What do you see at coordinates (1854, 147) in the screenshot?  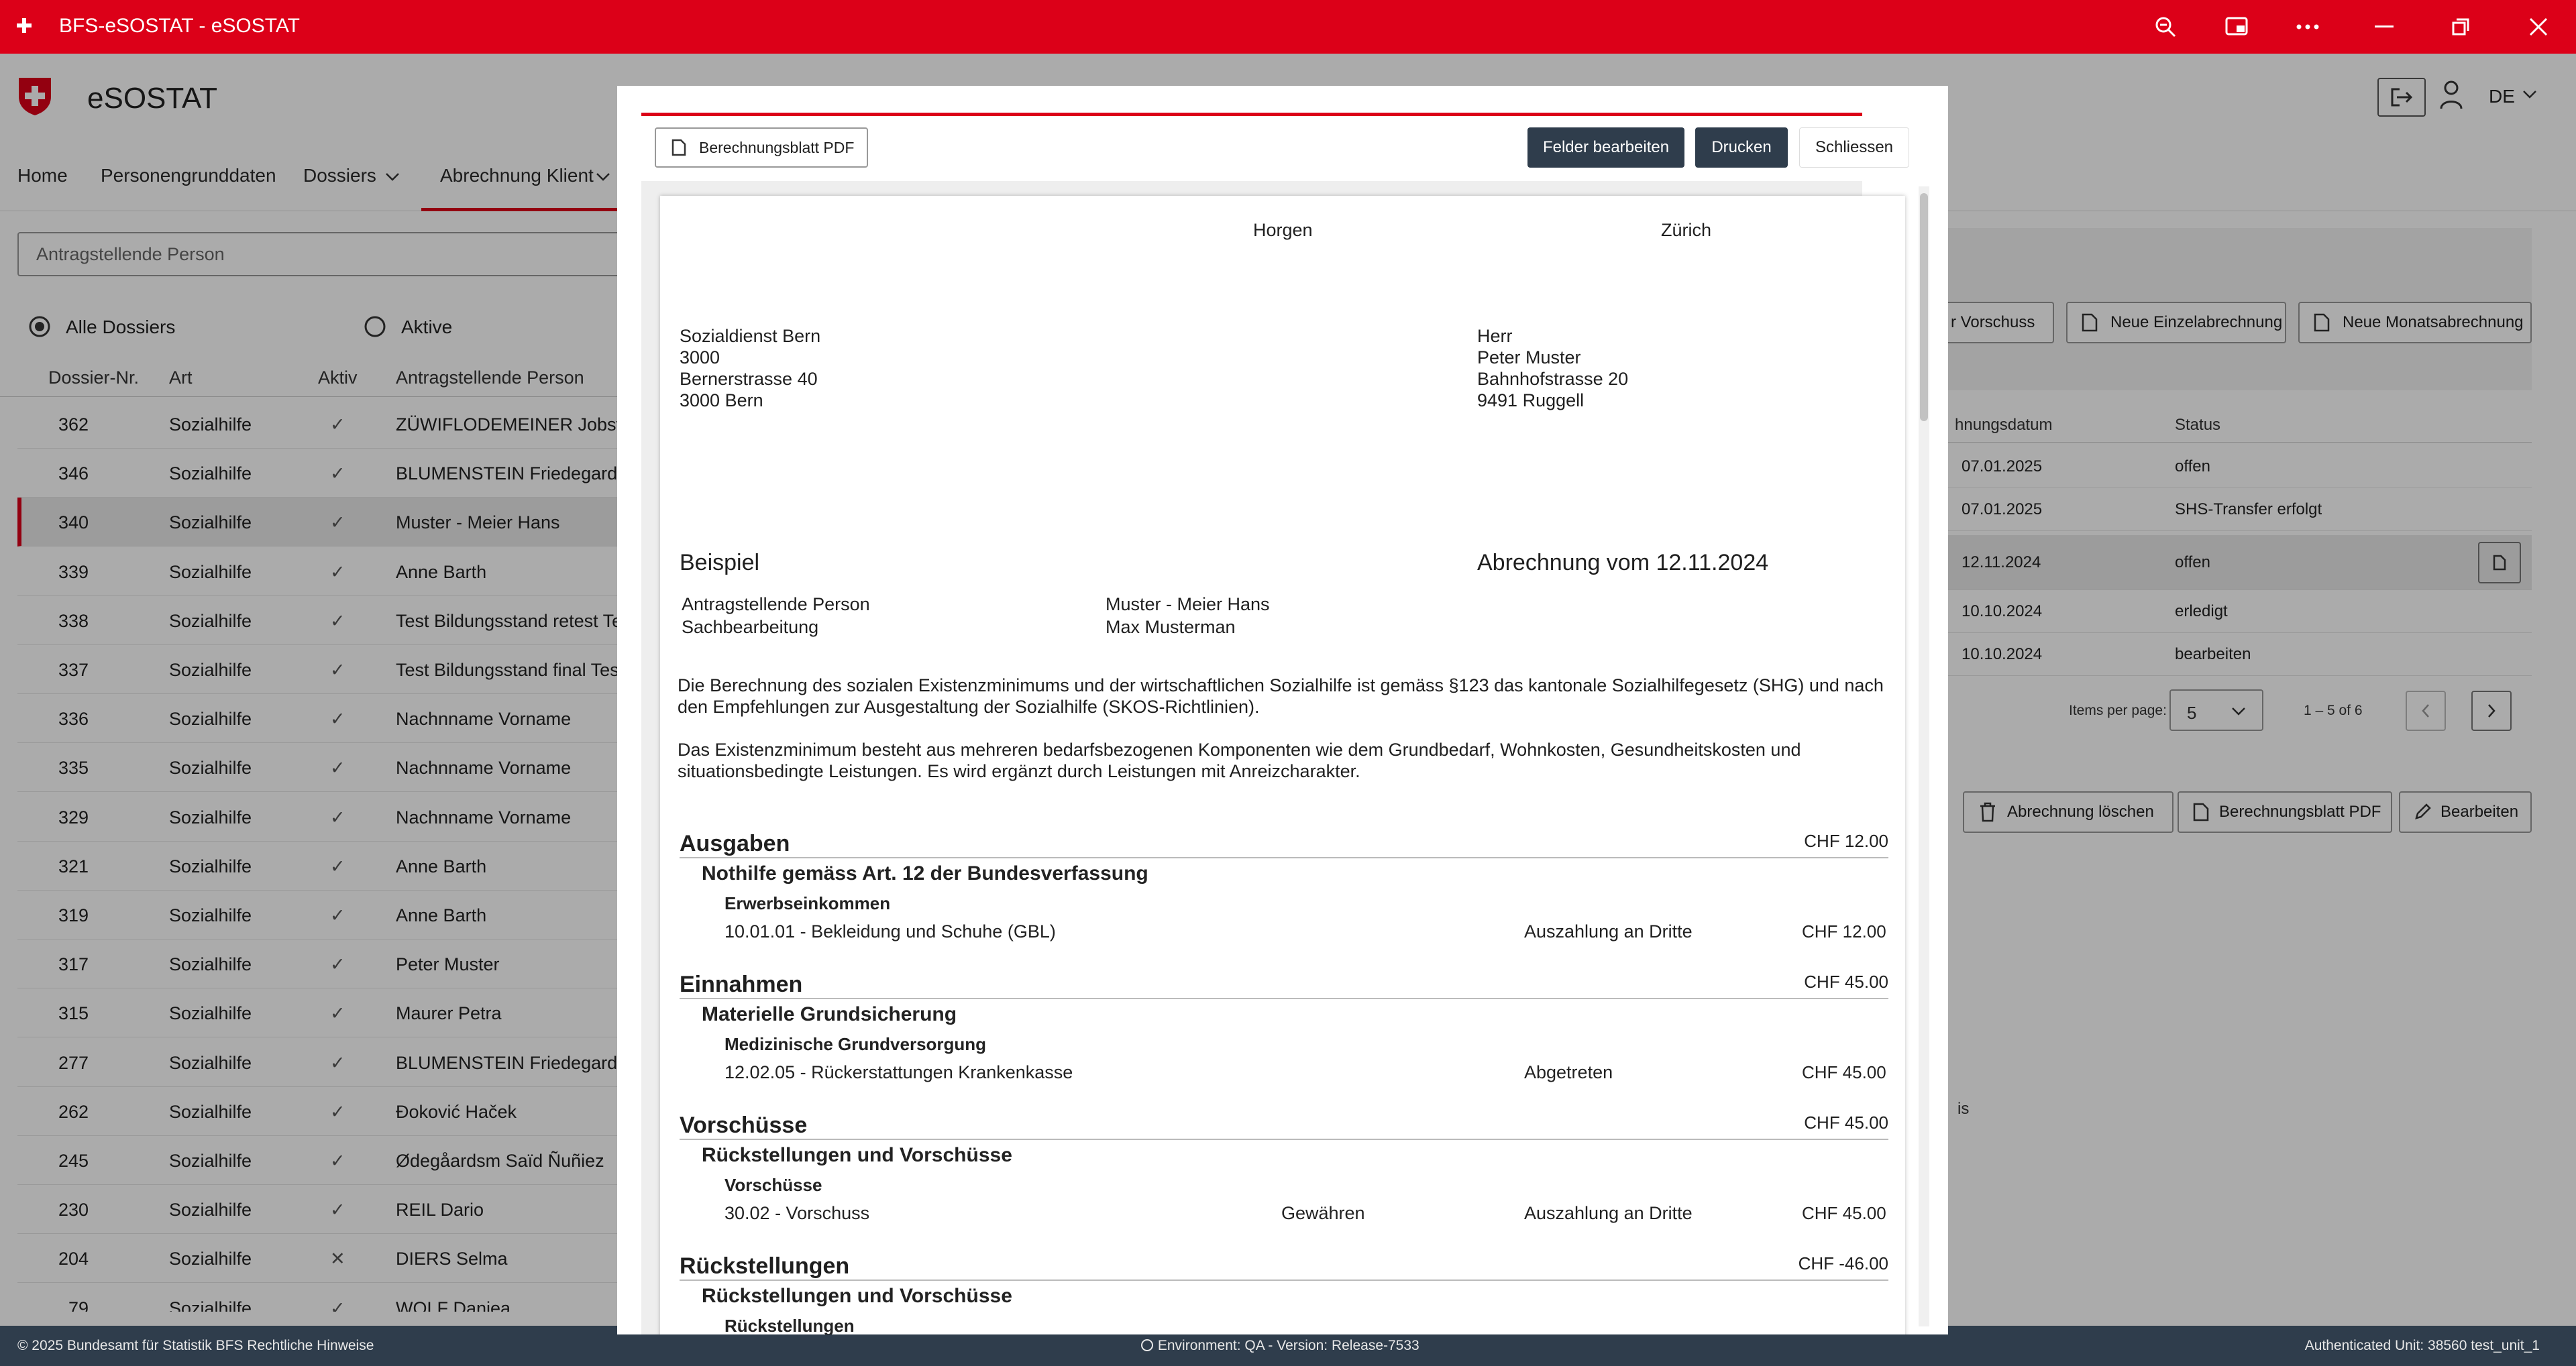 I see `schliessen-button: Schliessen` at bounding box center [1854, 147].